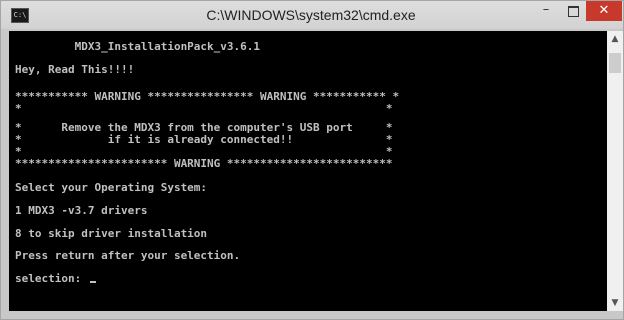 The image size is (624, 320). What do you see at coordinates (111, 233) in the screenshot?
I see `console-line-option-8: 8 to skip driver installation` at bounding box center [111, 233].